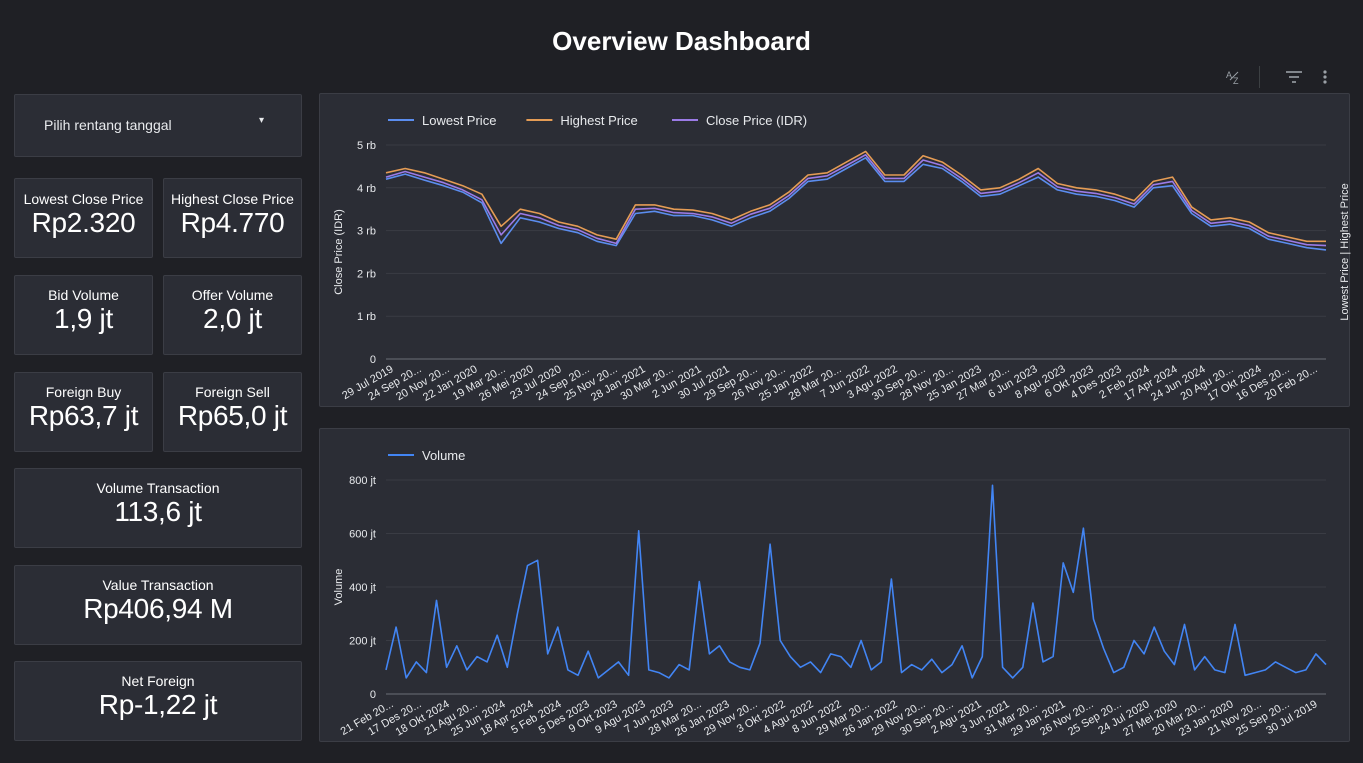 This screenshot has width=1363, height=763. What do you see at coordinates (339, 587) in the screenshot?
I see `y-axis-label: Volume` at bounding box center [339, 587].